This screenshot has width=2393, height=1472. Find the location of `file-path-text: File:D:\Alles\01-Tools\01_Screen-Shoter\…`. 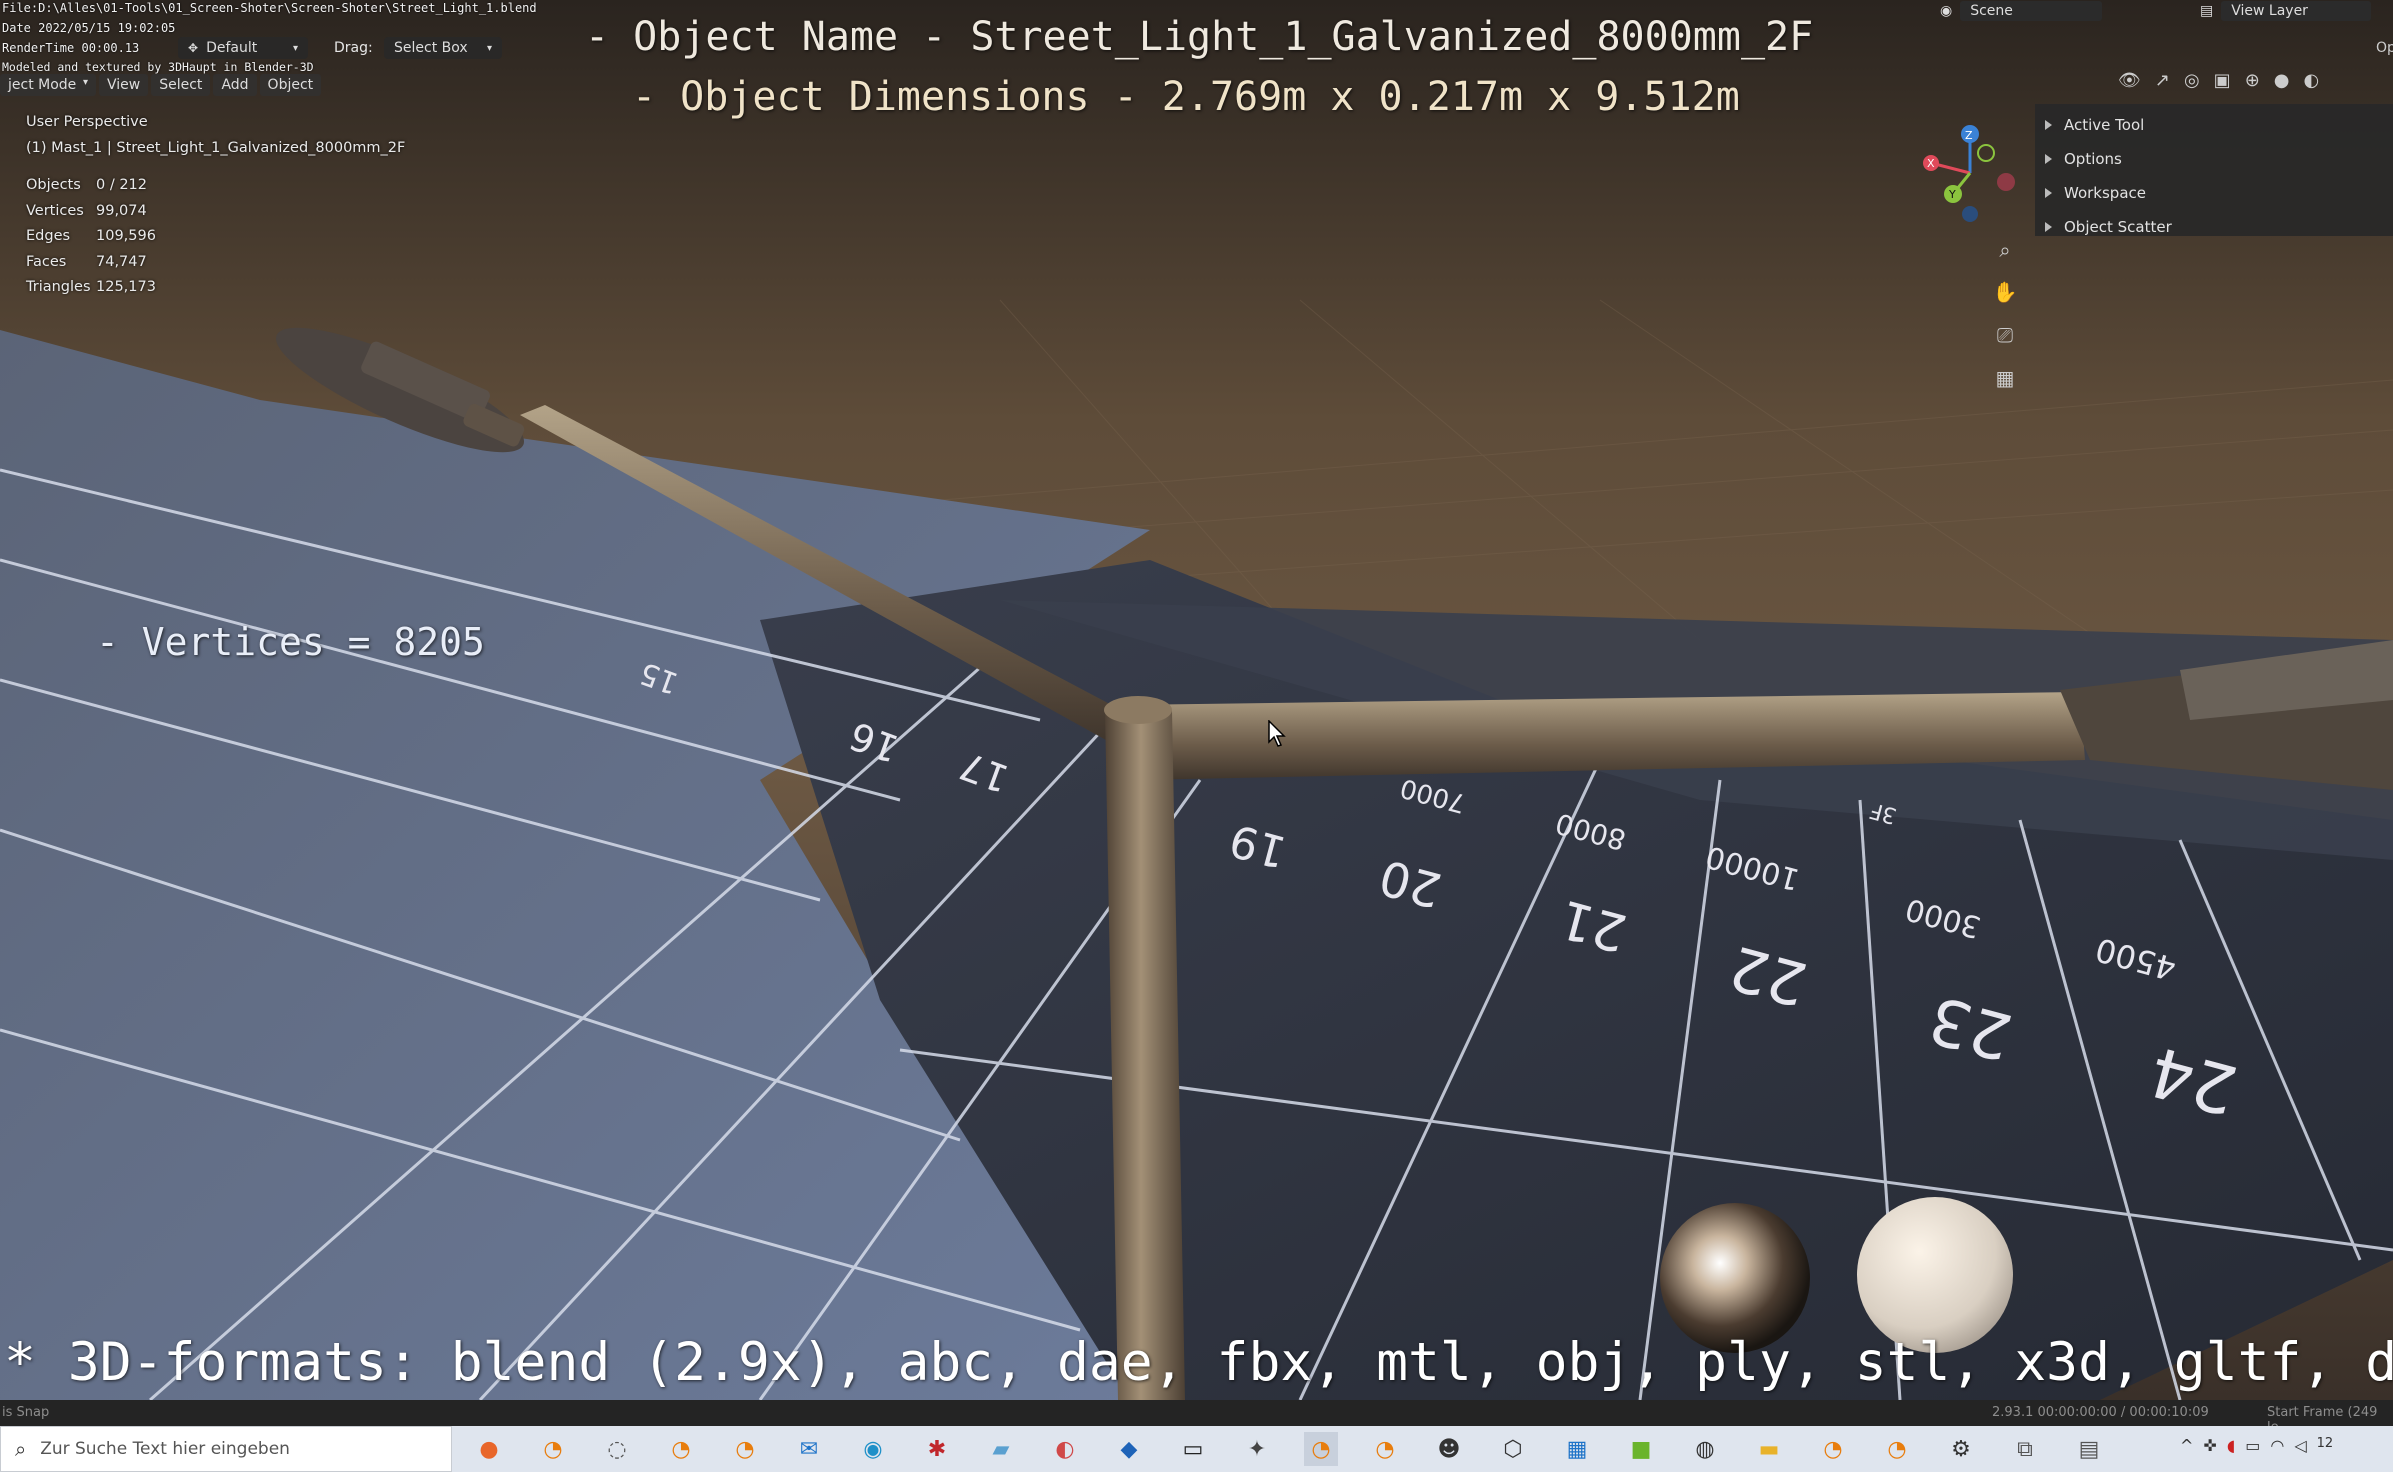

file-path-text: File:D:\Alles\01-Tools\01_Screen-Shoter\… is located at coordinates (269, 8).